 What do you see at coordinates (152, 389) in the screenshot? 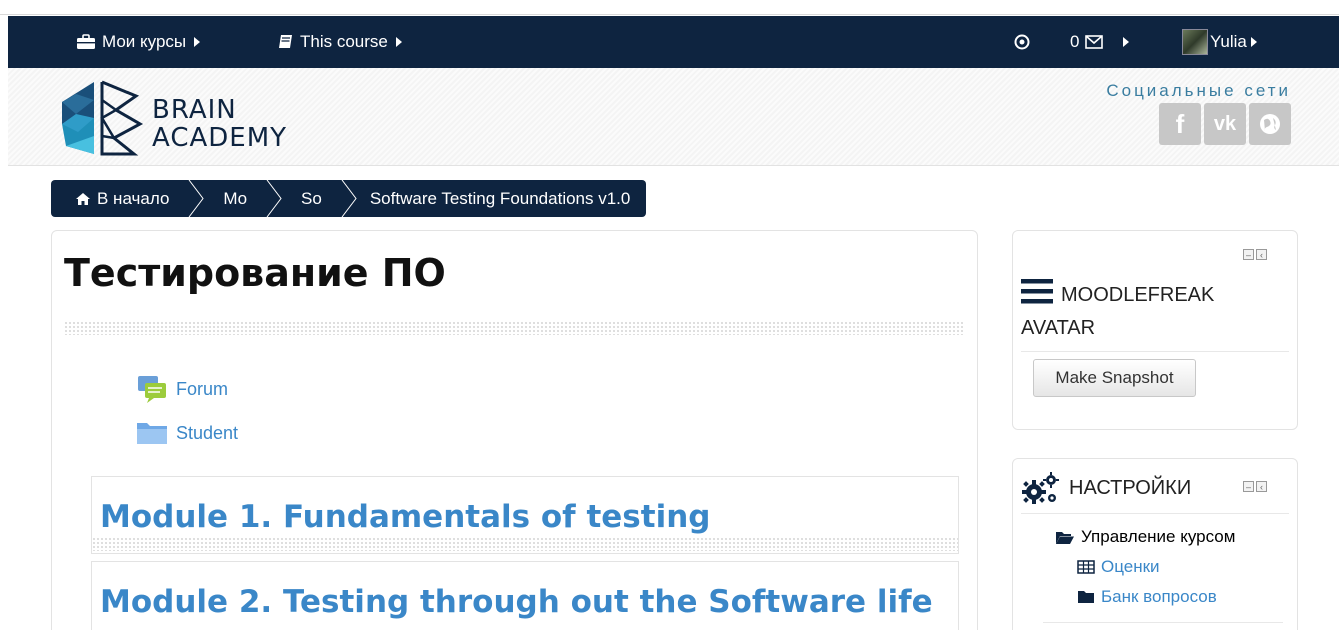
I see `forum-icon` at bounding box center [152, 389].